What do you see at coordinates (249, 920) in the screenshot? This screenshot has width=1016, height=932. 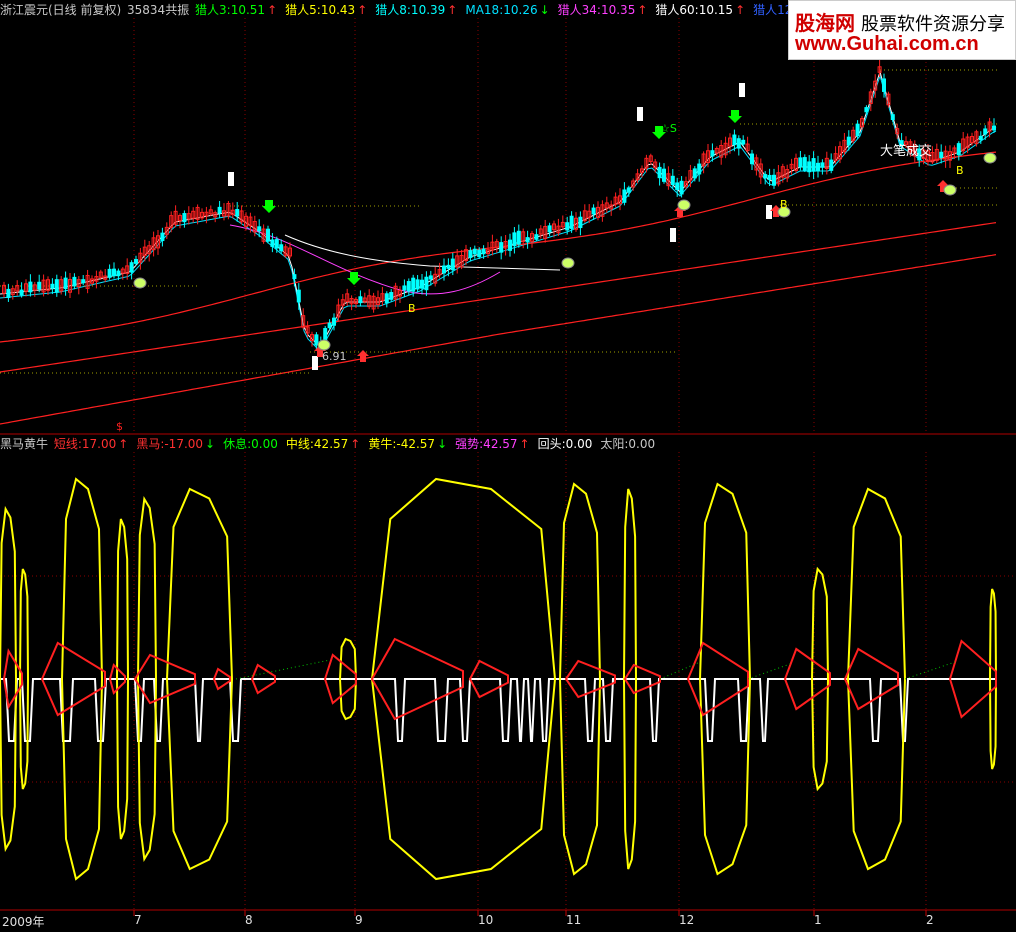 I see `time-axis-label: 8` at bounding box center [249, 920].